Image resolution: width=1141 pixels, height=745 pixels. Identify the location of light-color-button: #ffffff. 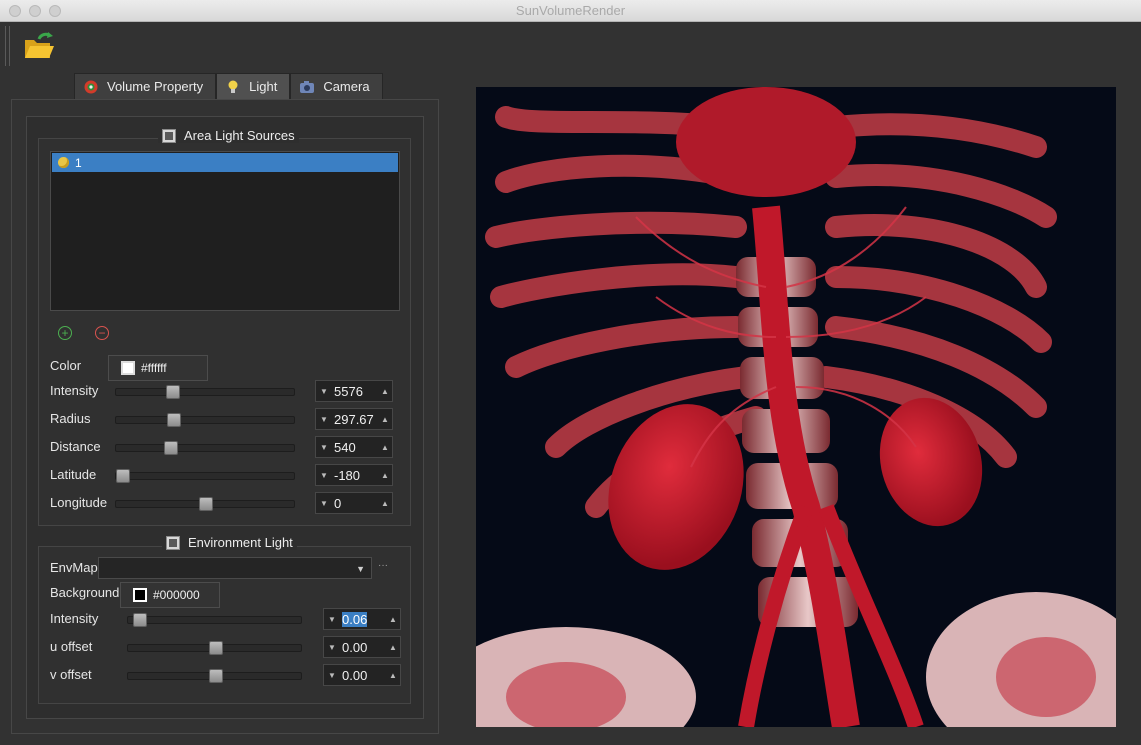
(158, 368).